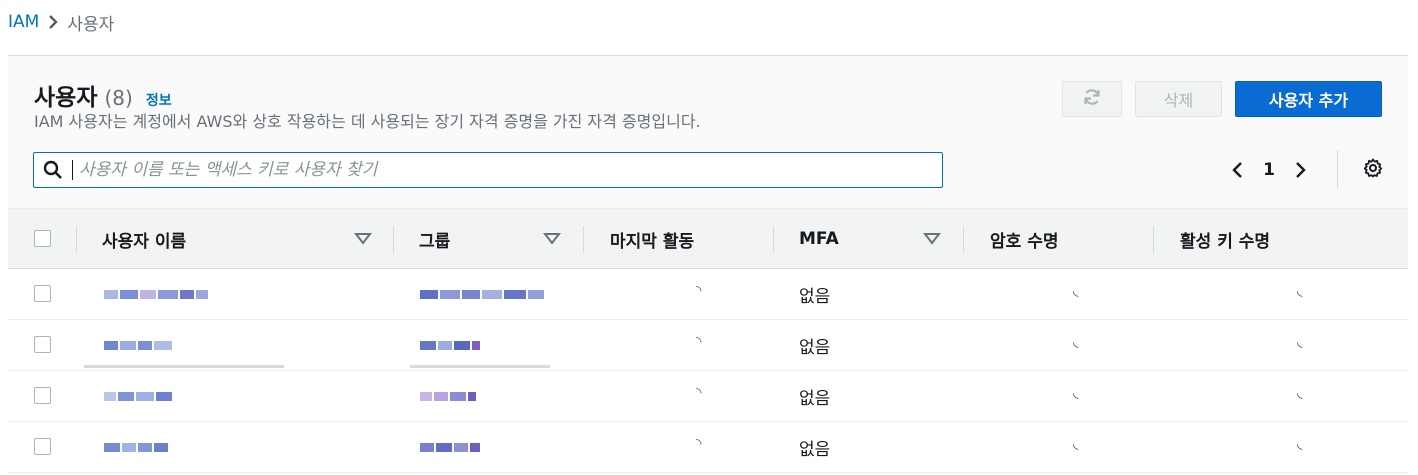  I want to click on gear-icon, so click(1373, 170).